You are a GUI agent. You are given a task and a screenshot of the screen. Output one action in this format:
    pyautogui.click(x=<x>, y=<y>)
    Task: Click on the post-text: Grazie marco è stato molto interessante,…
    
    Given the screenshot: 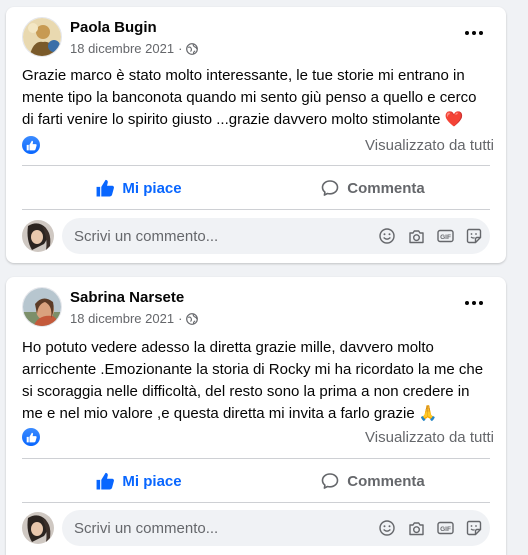 What is the action you would take?
    pyautogui.click(x=259, y=98)
    